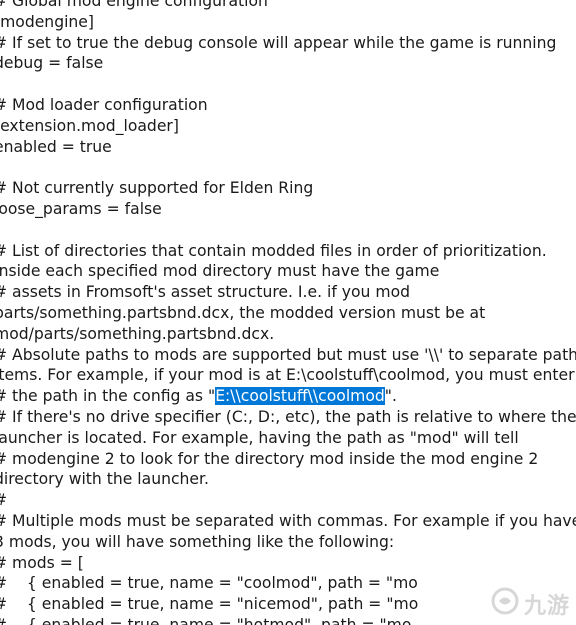 This screenshot has height=625, width=576. What do you see at coordinates (157, 188) in the screenshot?
I see `code-line: # Not currently supported for Elden Ring` at bounding box center [157, 188].